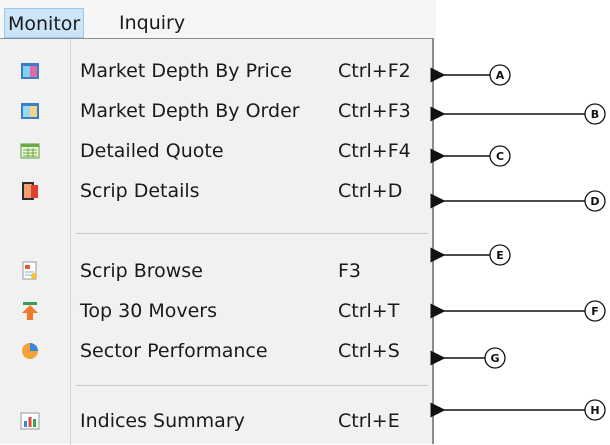  What do you see at coordinates (470, 75) in the screenshot?
I see `callout-a: A` at bounding box center [470, 75].